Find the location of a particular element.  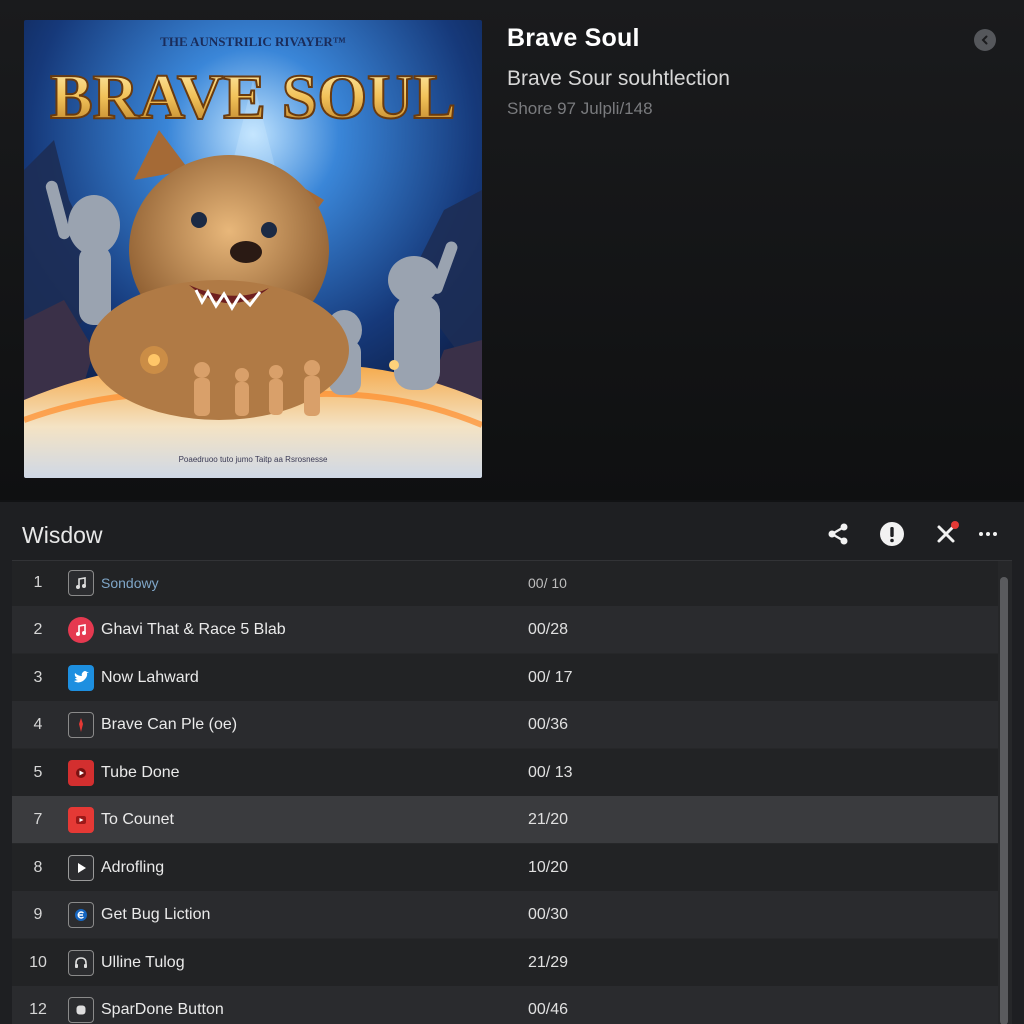

play-icon is located at coordinates (81, 867).